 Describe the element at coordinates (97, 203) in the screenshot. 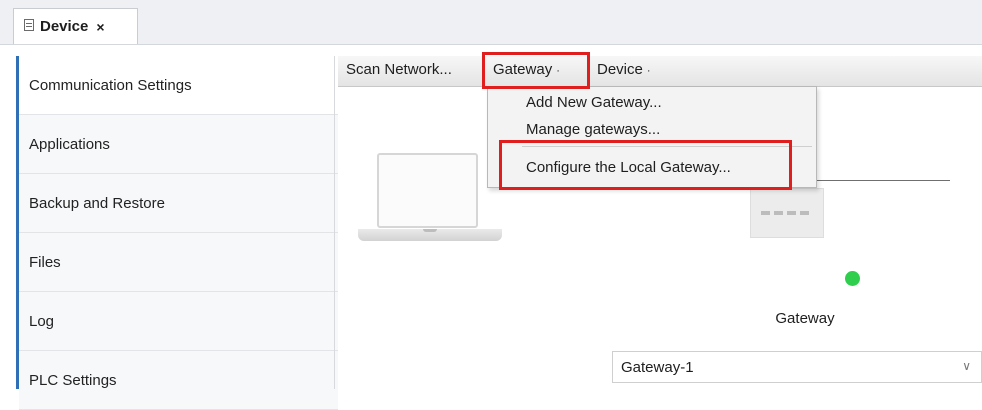

I see `sidebar-item-label: Backup and Restore` at that location.